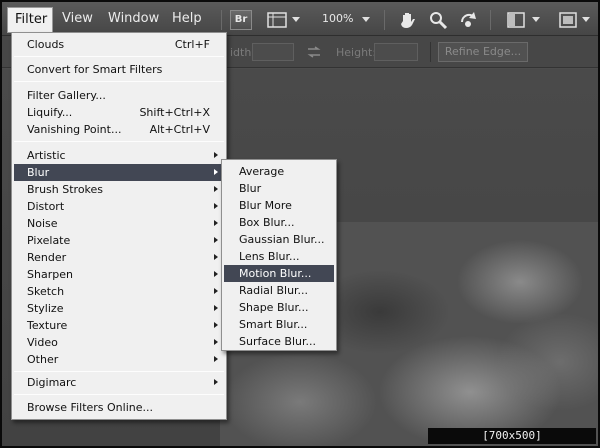 Image resolution: width=600 pixels, height=448 pixels. What do you see at coordinates (568, 20) in the screenshot?
I see `screen-mode-icon` at bounding box center [568, 20].